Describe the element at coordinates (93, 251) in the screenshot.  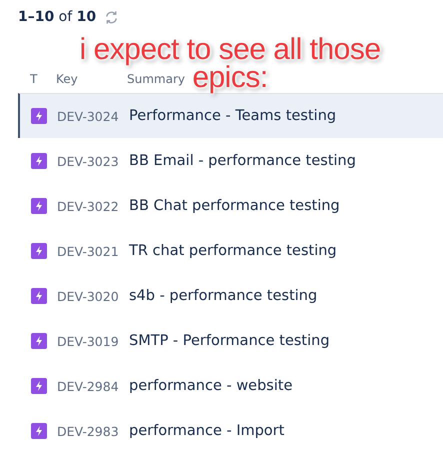
I see `issue-key: DEV-3021` at that location.